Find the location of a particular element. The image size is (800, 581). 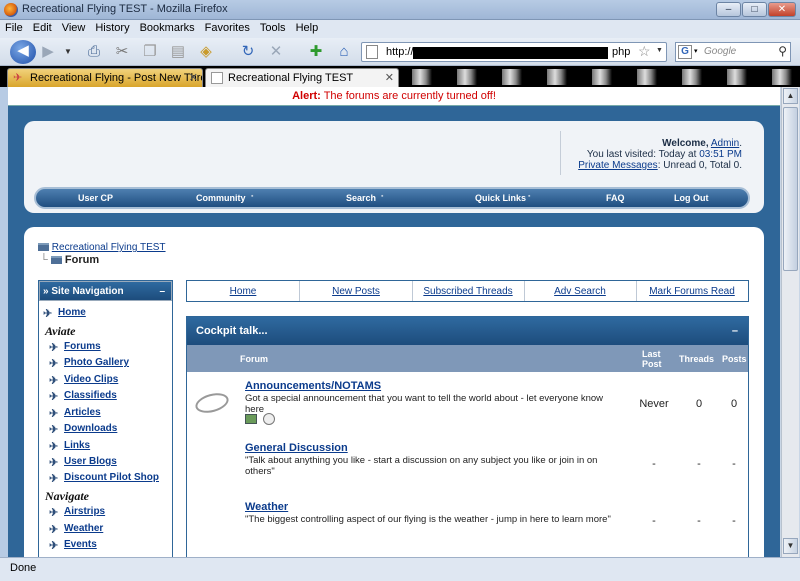

google-icon: G is located at coordinates (685, 52).